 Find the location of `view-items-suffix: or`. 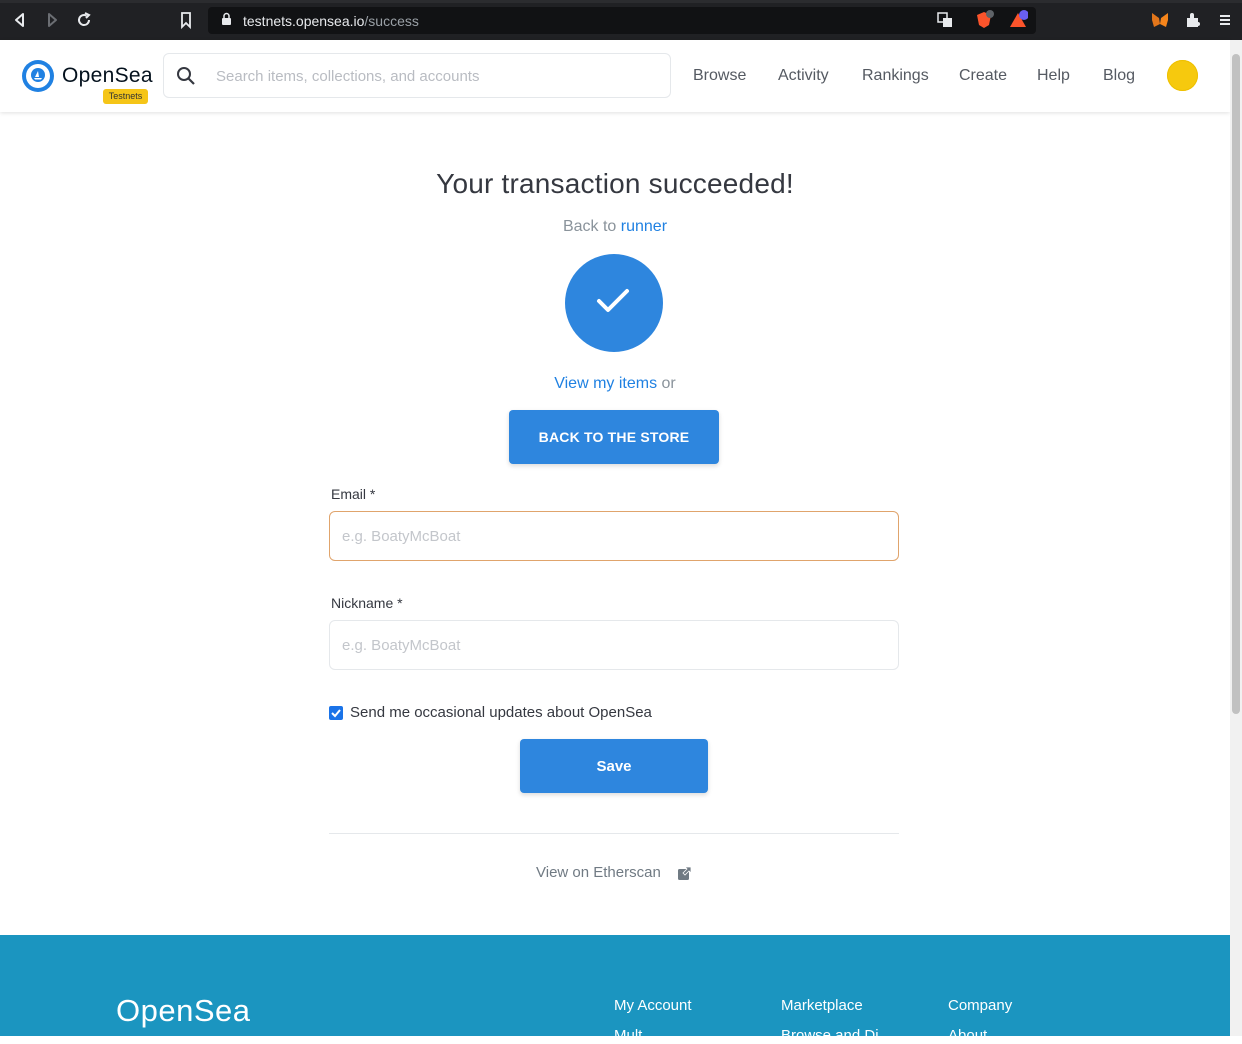

view-items-suffix: or is located at coordinates (668, 383).